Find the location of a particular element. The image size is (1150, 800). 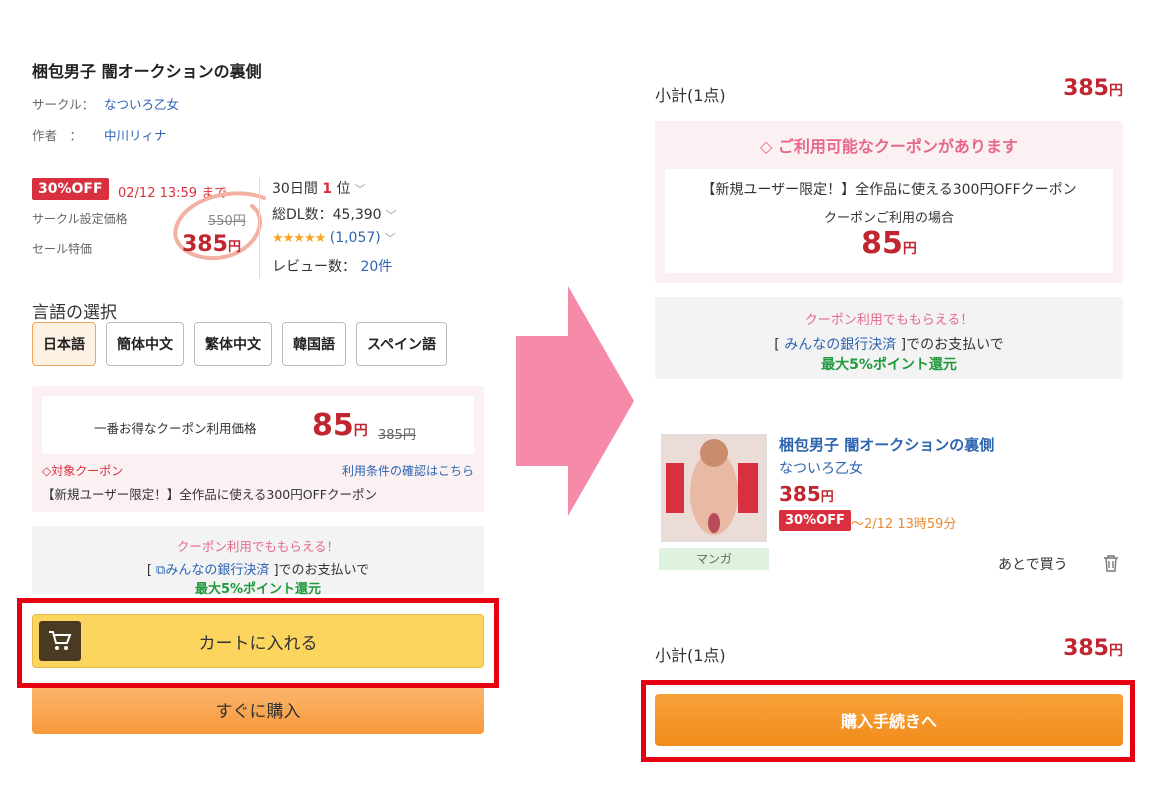

save-for-later-button: あとで買う is located at coordinates (1033, 564).